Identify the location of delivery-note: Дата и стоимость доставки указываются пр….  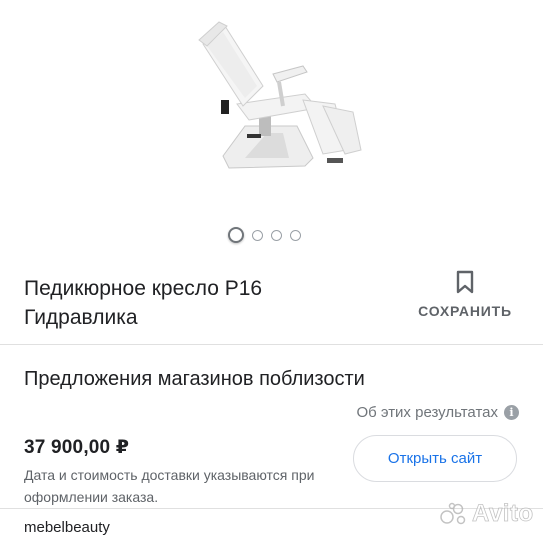
(169, 486).